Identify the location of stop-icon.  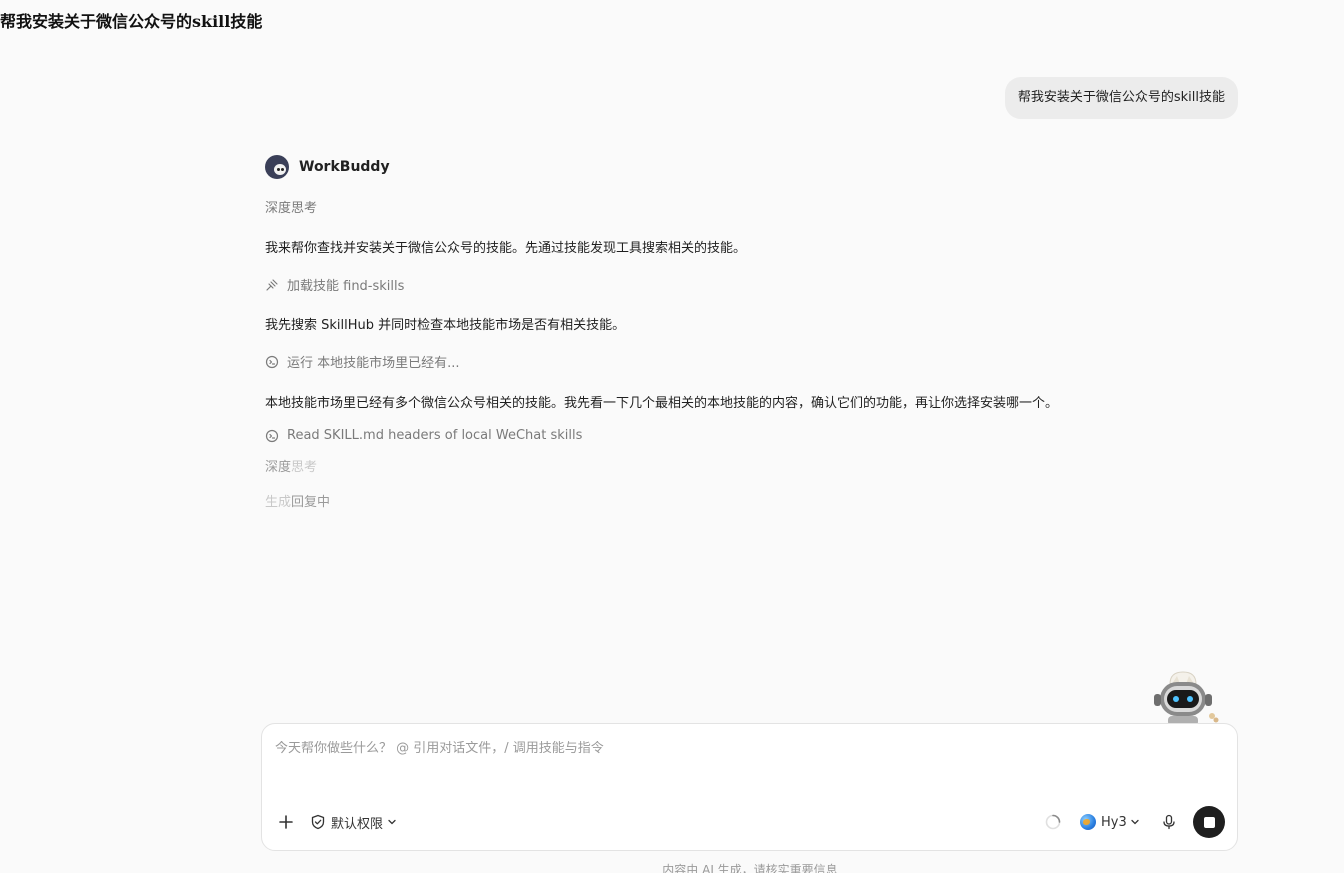
(1209, 822).